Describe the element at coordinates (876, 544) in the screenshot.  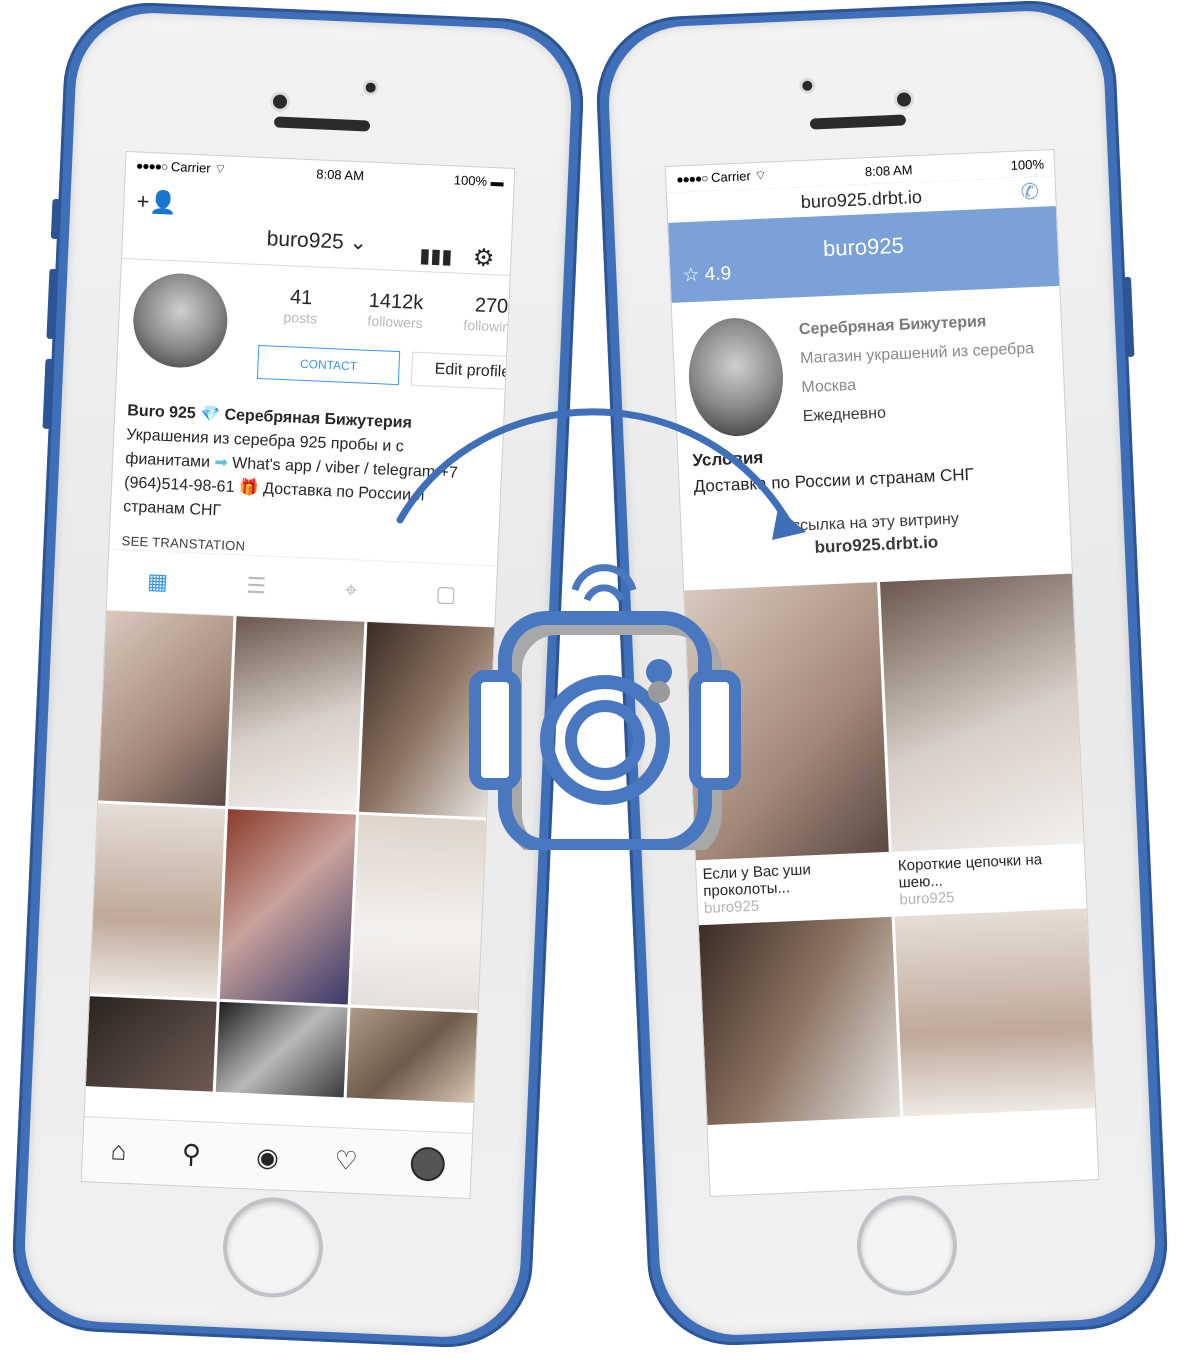
I see `link-url: buro925.drbt.io` at that location.